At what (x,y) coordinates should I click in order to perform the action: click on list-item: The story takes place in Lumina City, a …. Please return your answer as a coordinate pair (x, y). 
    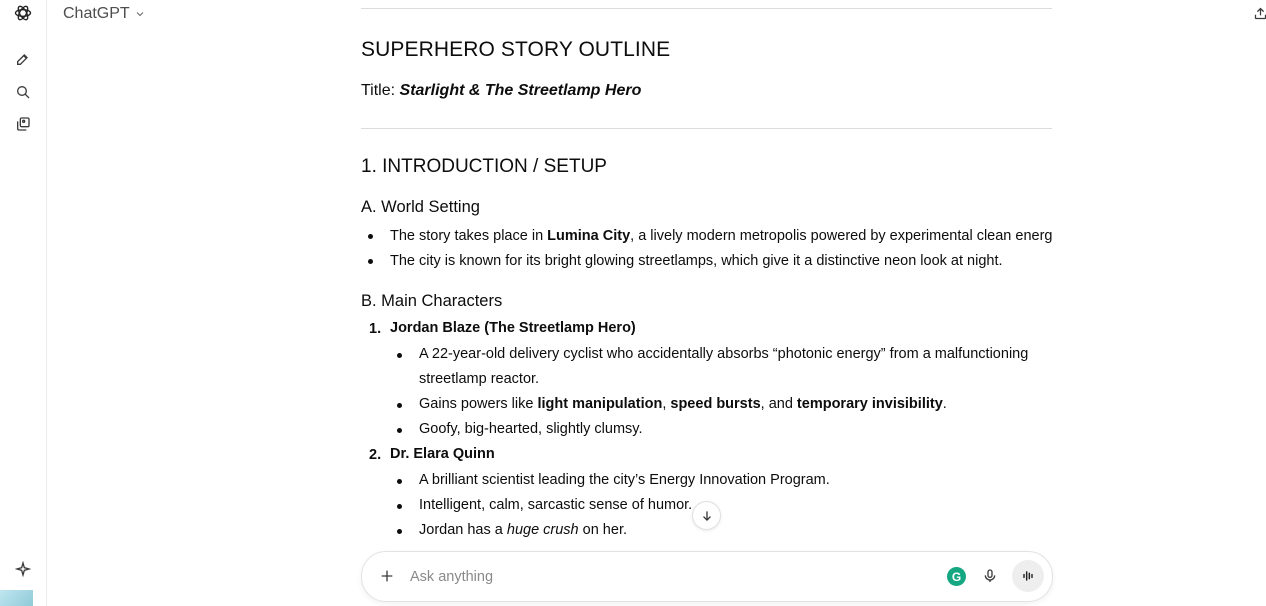
    Looking at the image, I should click on (721, 236).